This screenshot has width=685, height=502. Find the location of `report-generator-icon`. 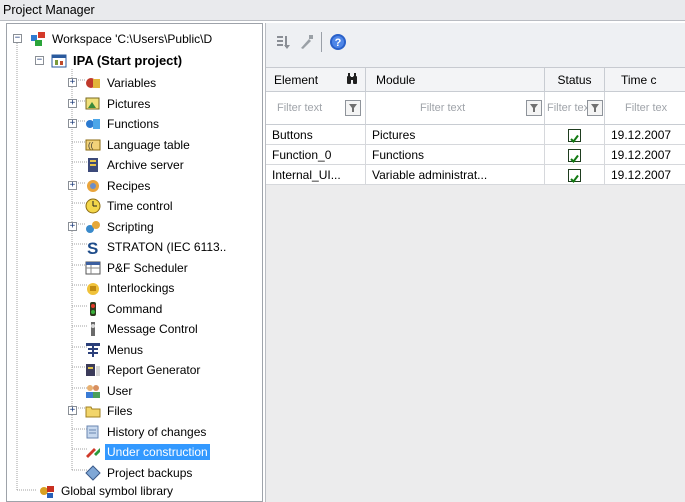

report-generator-icon is located at coordinates (93, 370).